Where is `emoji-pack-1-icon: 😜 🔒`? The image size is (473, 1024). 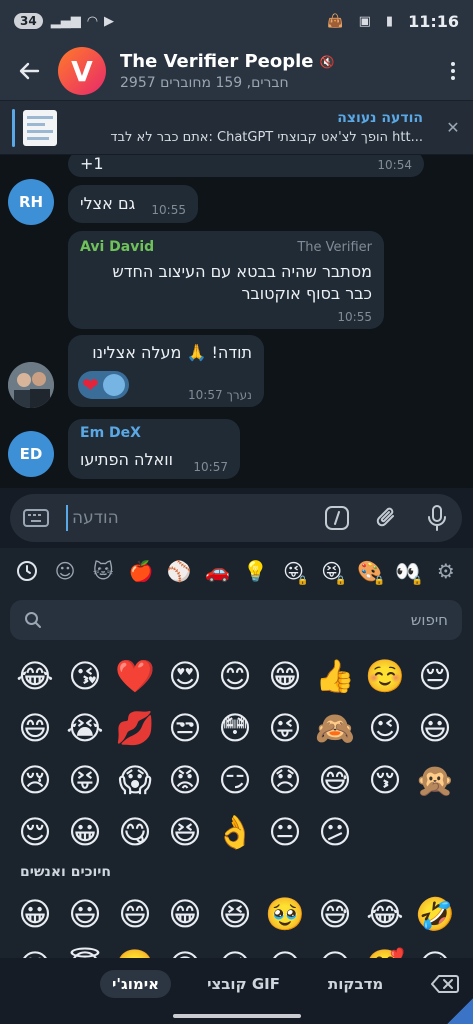
emoji-pack-1-icon: 😜 🔒 is located at coordinates (294, 571).